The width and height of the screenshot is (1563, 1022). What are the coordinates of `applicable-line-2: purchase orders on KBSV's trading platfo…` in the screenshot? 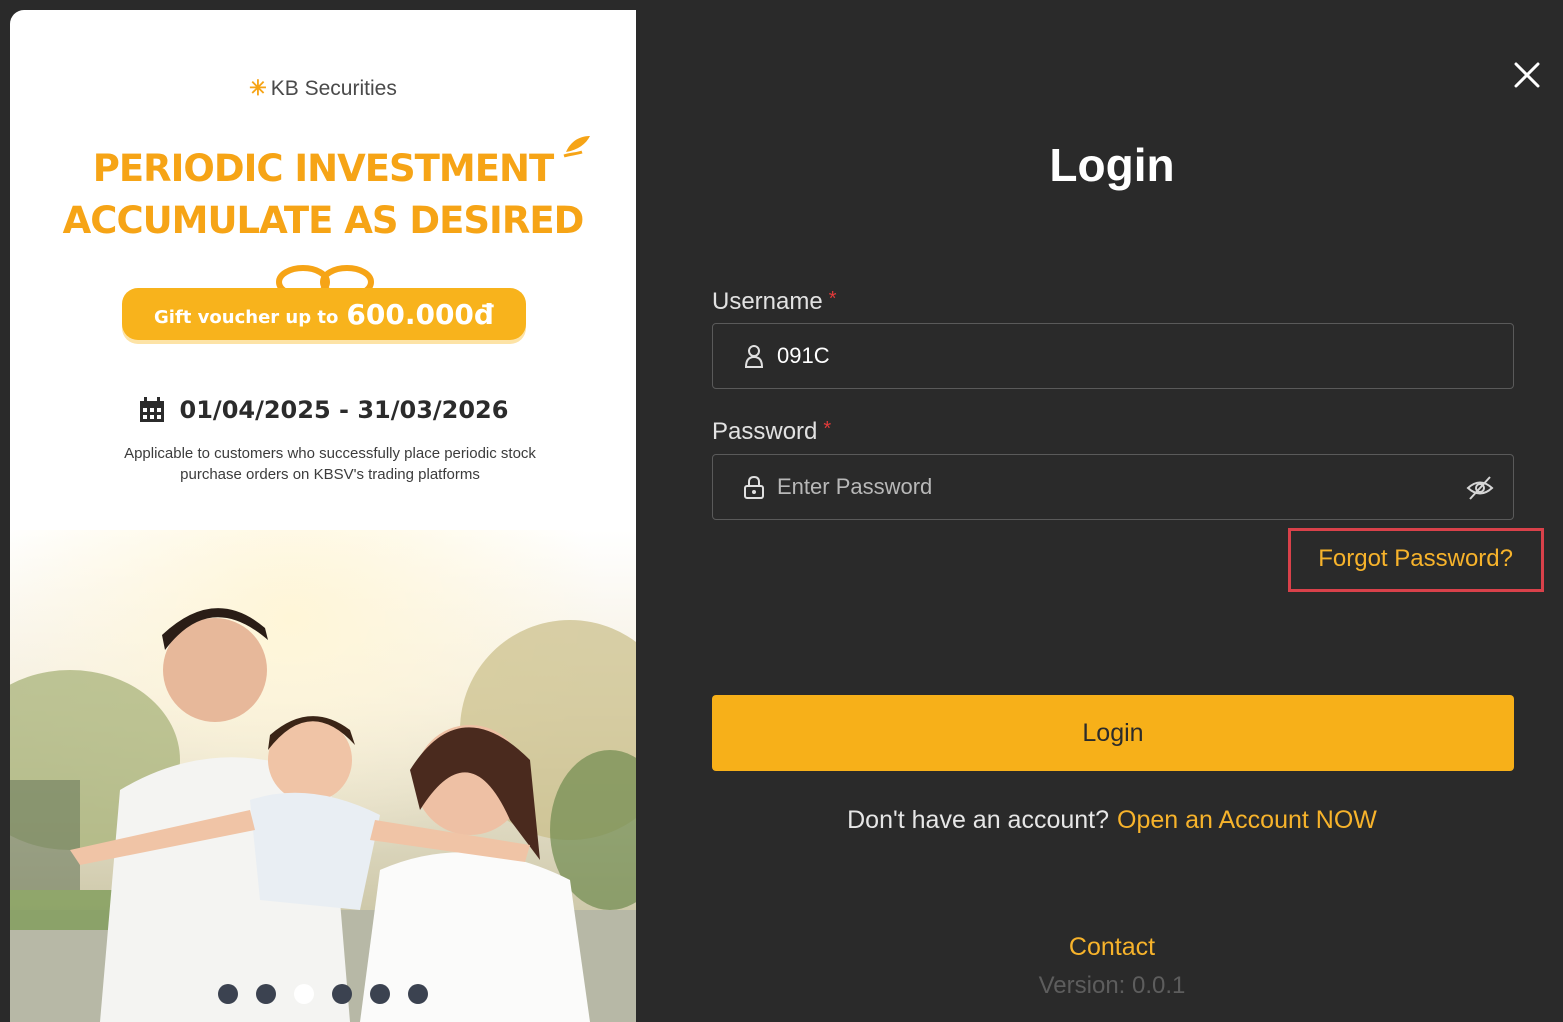 It's located at (330, 474).